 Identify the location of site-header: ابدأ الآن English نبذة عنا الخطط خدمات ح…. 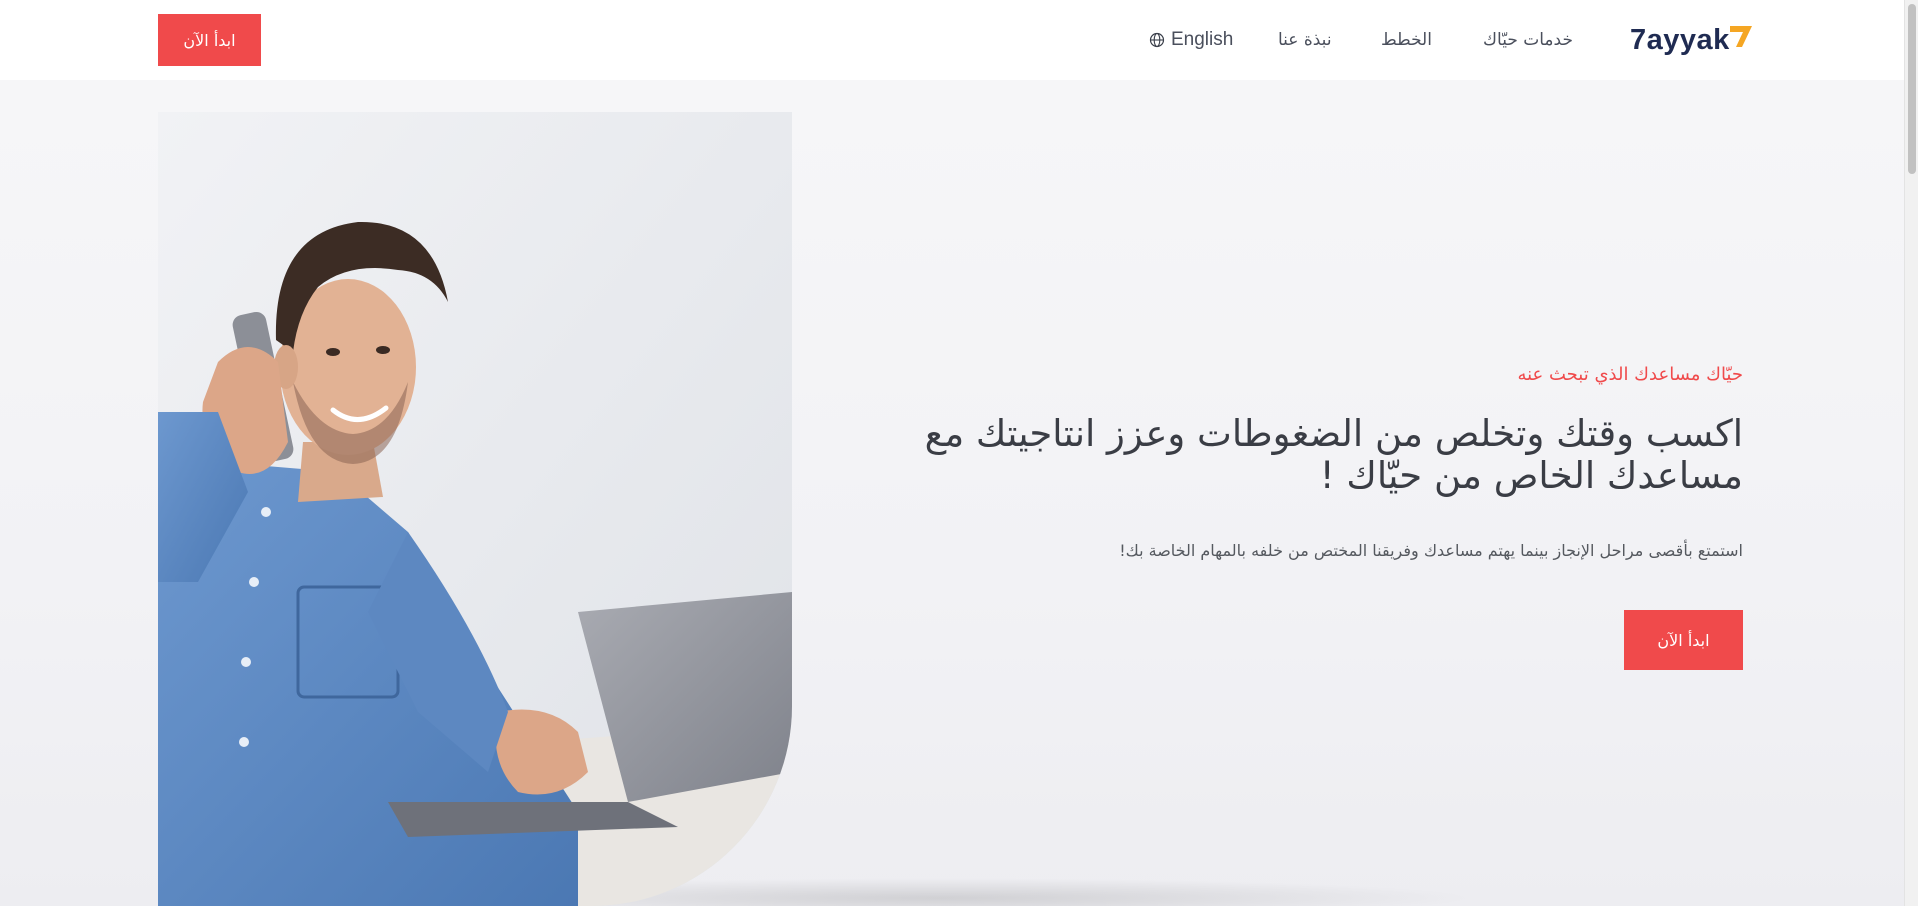
(952, 40).